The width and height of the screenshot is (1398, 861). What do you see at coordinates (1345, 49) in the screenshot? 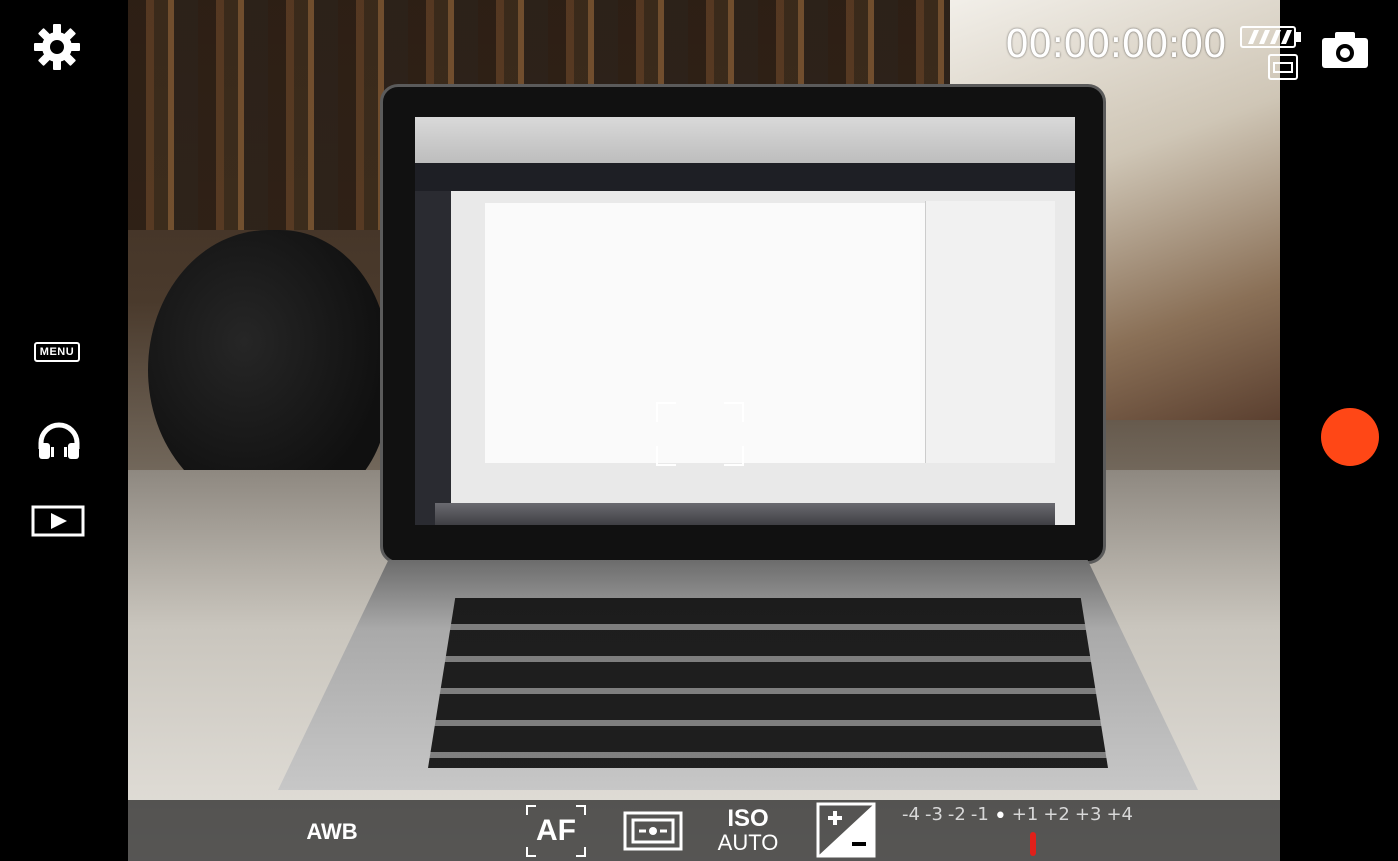
I see `camera-icon` at bounding box center [1345, 49].